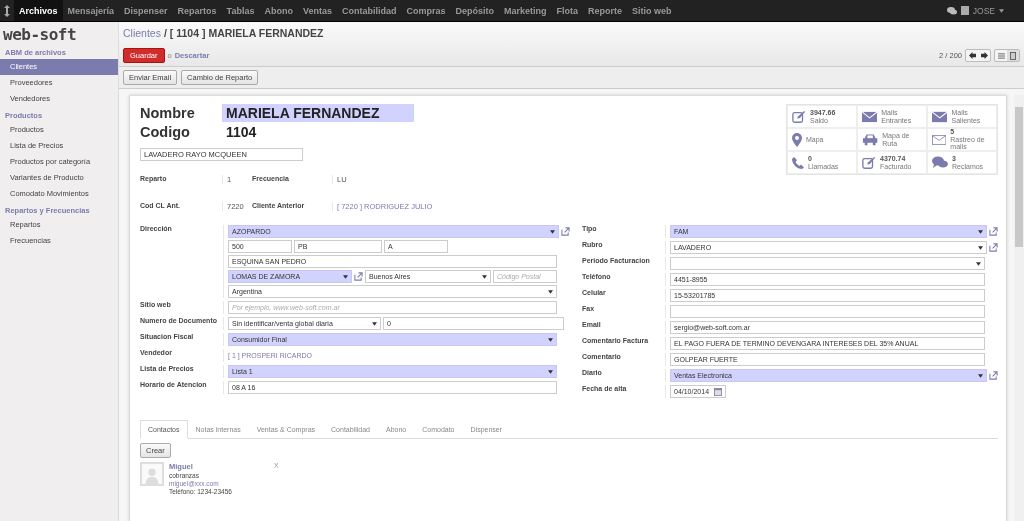  What do you see at coordinates (246, 33) in the screenshot?
I see `breadcrumb-current: [ 1104 ] MARIELA FERNANDEZ` at bounding box center [246, 33].